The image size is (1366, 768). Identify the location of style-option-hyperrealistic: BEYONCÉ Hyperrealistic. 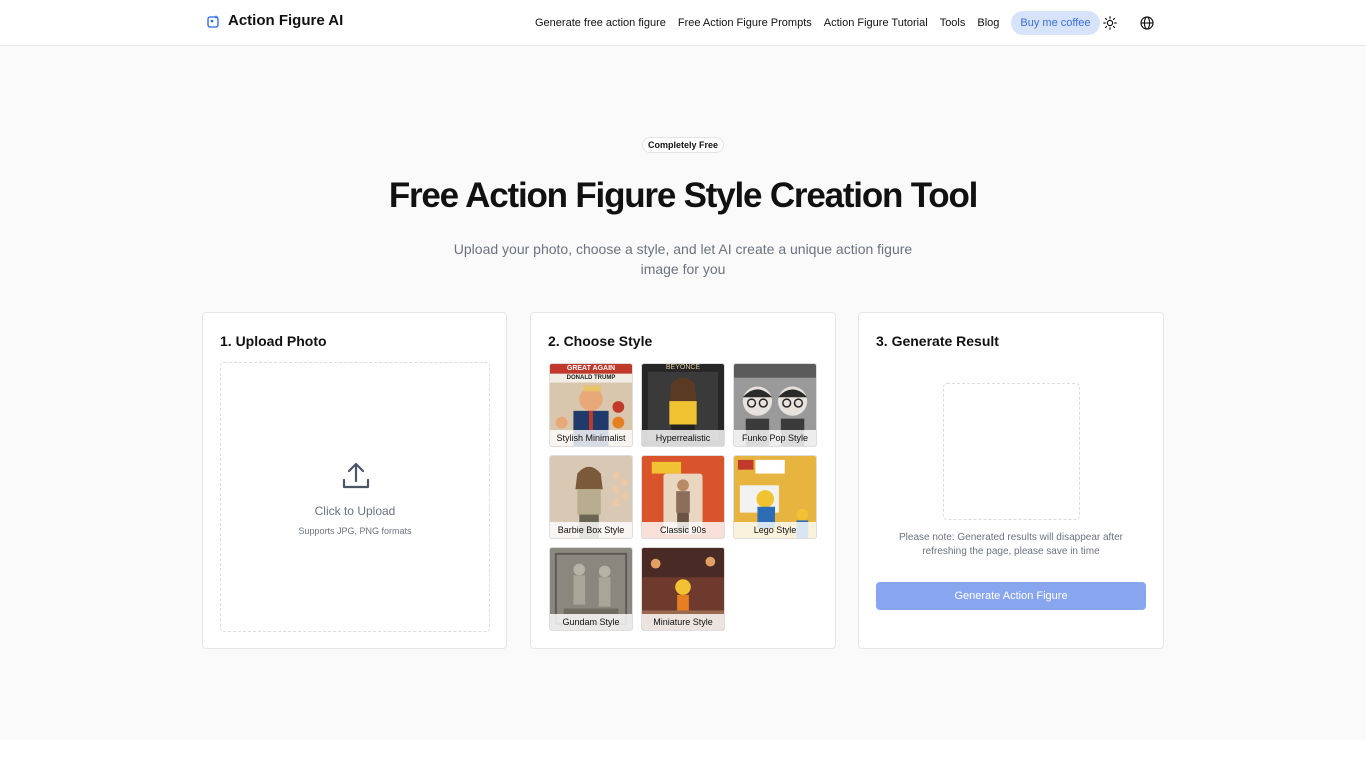
(683, 405).